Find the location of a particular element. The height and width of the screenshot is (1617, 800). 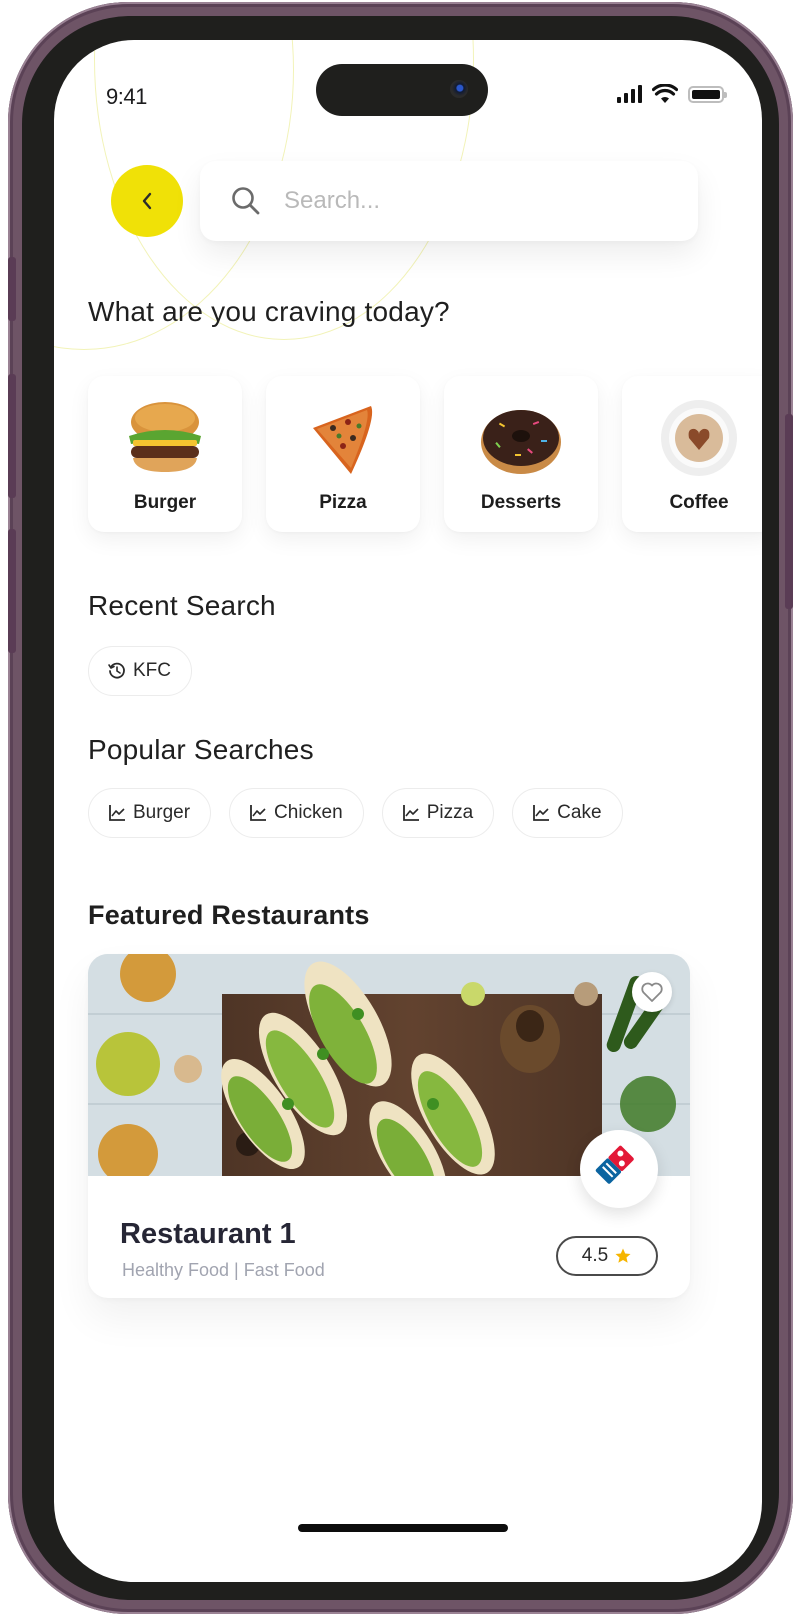

favorite-button is located at coordinates (652, 992).